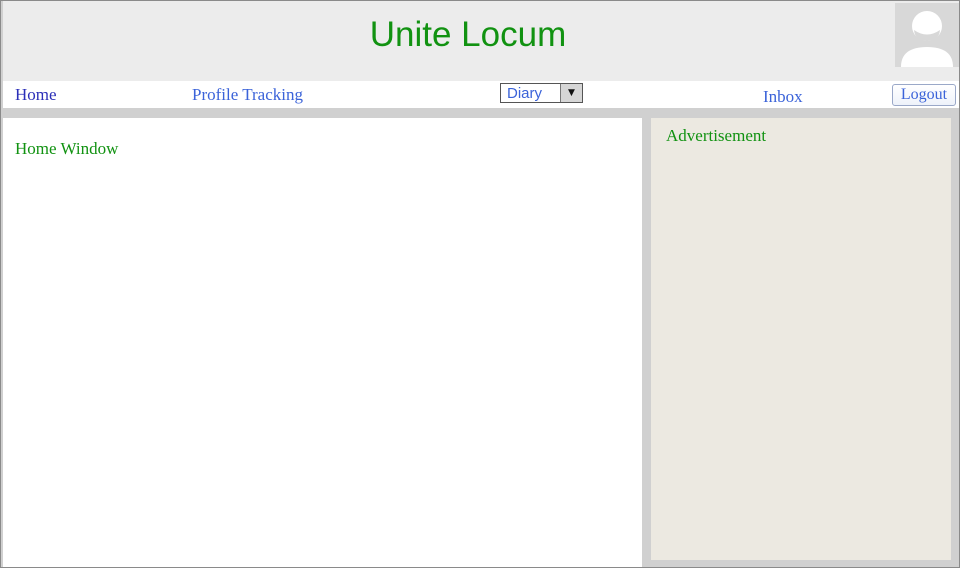 The image size is (960, 568). Describe the element at coordinates (525, 93) in the screenshot. I see `diary-select-value: Diary` at that location.